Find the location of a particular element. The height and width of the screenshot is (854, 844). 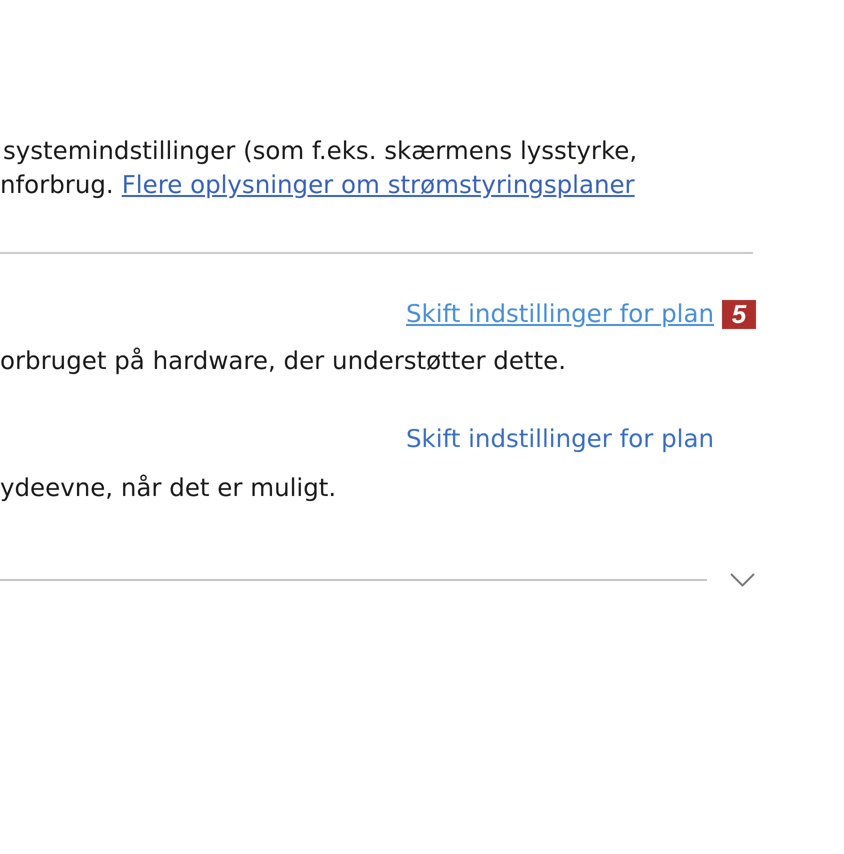

description-text: nforbrug. is located at coordinates (57, 184).